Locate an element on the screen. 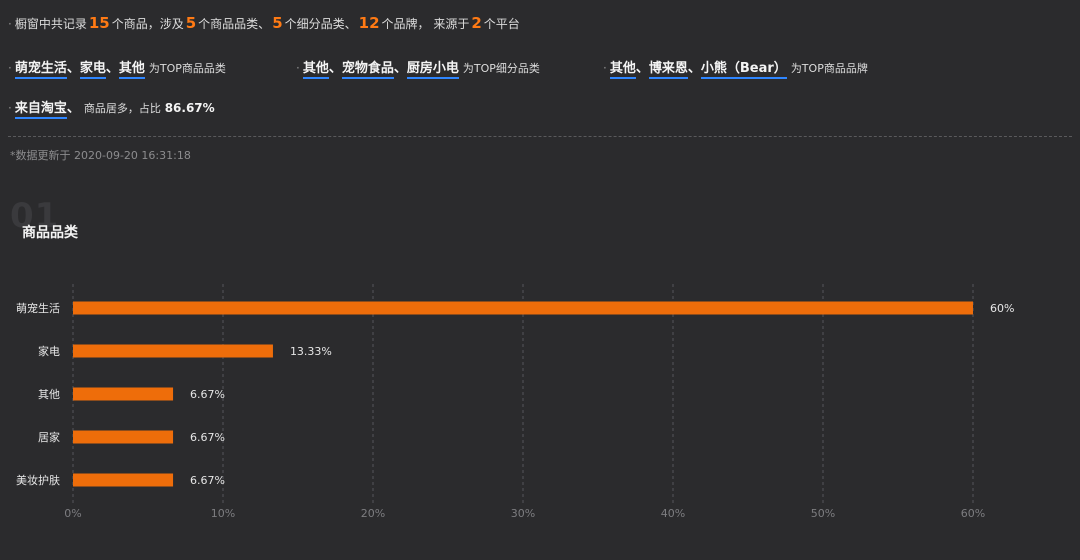 This screenshot has width=1080, height=560. top-categories-group: · 萌宠生活、家电、其他 为TOP商品品类 is located at coordinates (117, 68).